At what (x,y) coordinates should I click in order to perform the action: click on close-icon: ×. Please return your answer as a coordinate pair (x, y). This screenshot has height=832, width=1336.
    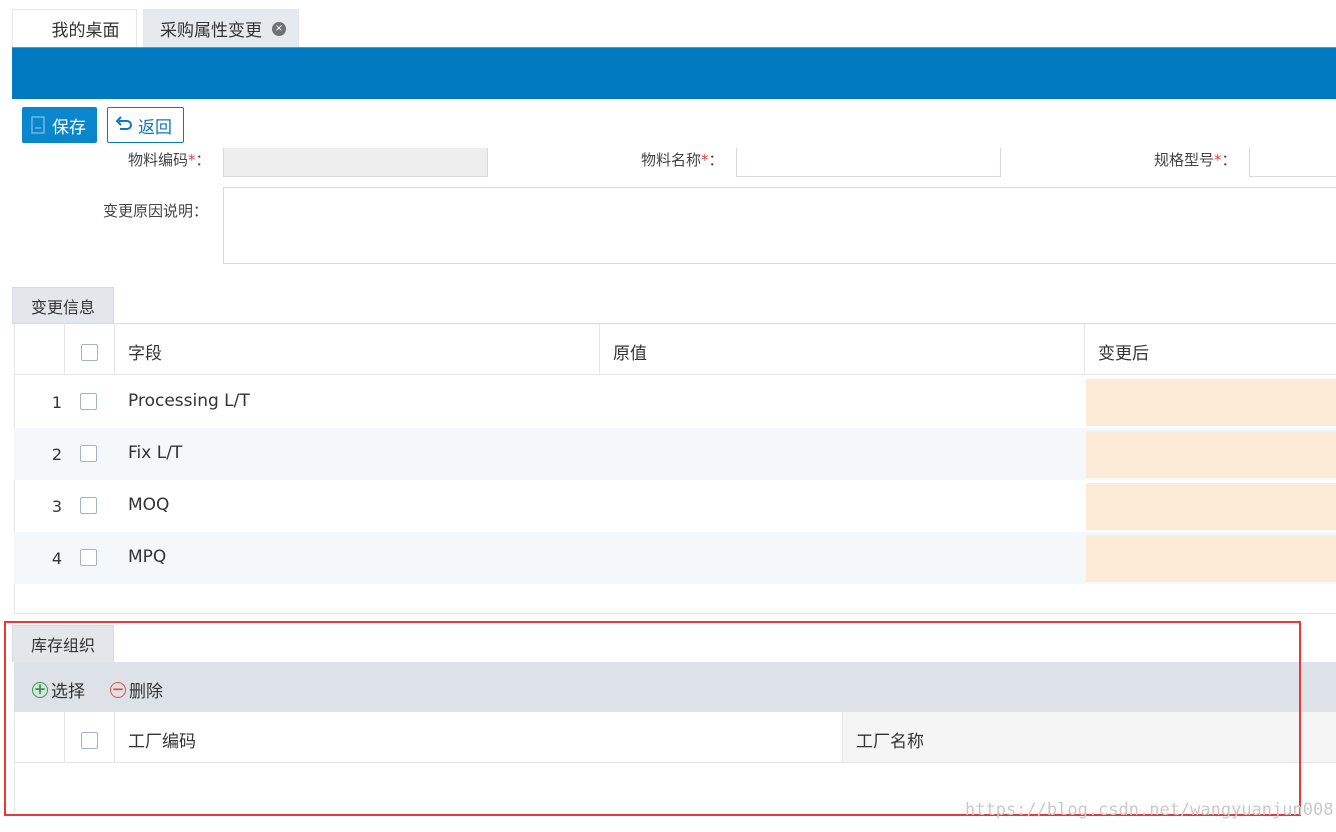
    Looking at the image, I should click on (279, 28).